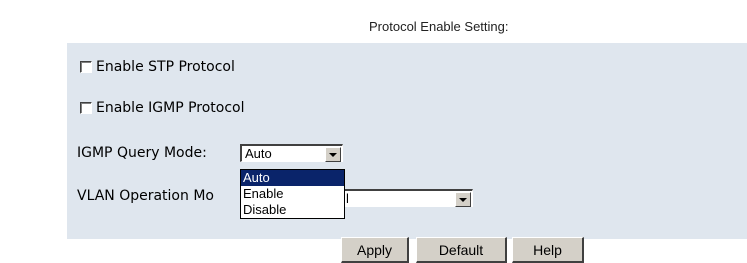 This screenshot has height=263, width=747. What do you see at coordinates (170, 108) in the screenshot?
I see `igmp-checkbox-label: Enable IGMP Protocol` at bounding box center [170, 108].